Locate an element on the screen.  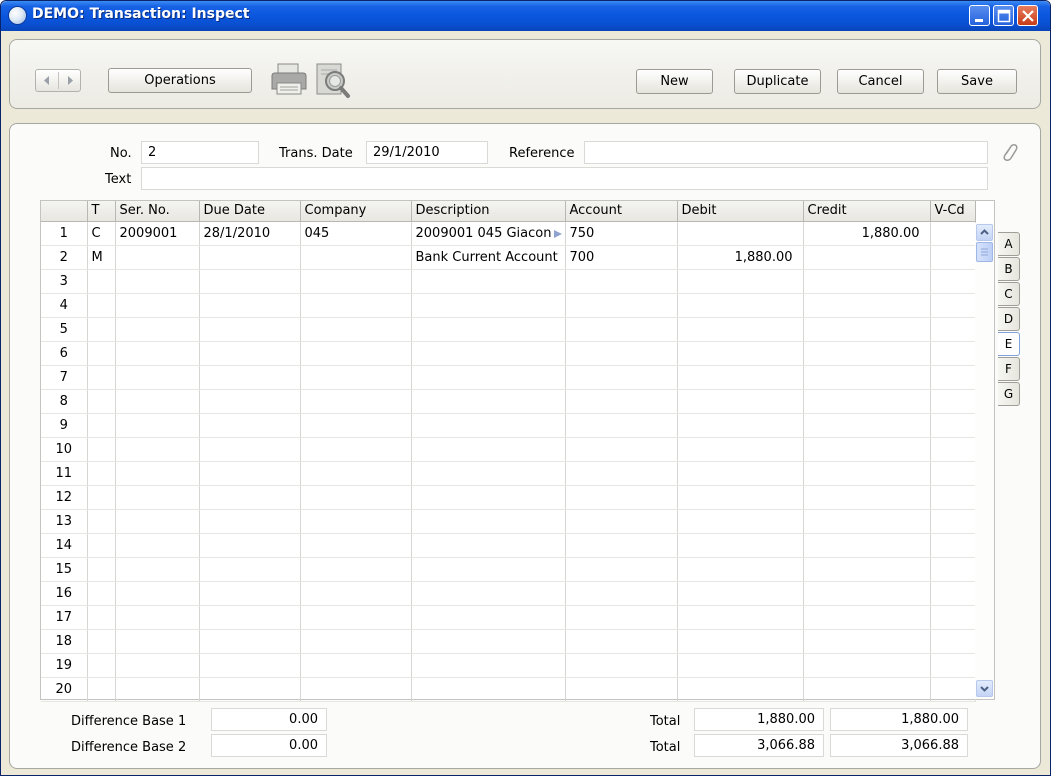
print-preview-icon is located at coordinates (333, 82).